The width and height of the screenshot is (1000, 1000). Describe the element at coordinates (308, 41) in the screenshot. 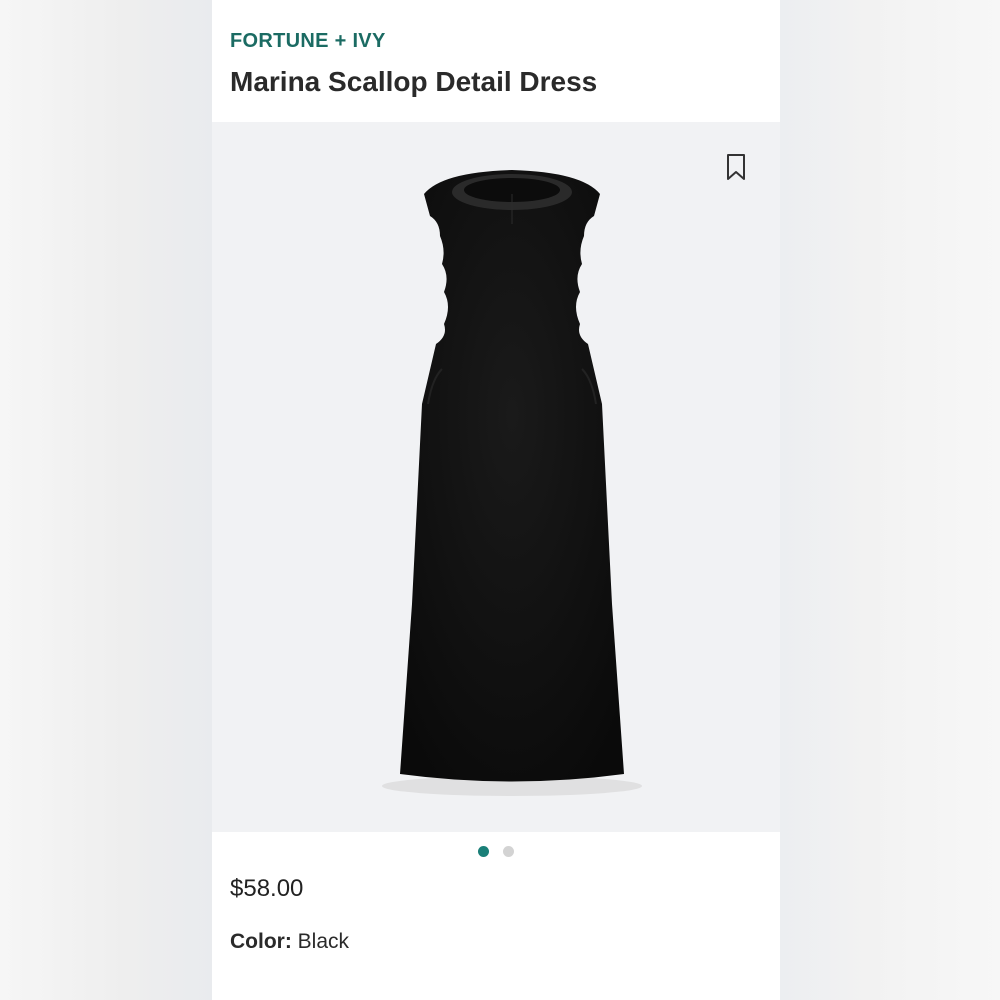

I see `brand-name: FORTUNE + IVY` at that location.